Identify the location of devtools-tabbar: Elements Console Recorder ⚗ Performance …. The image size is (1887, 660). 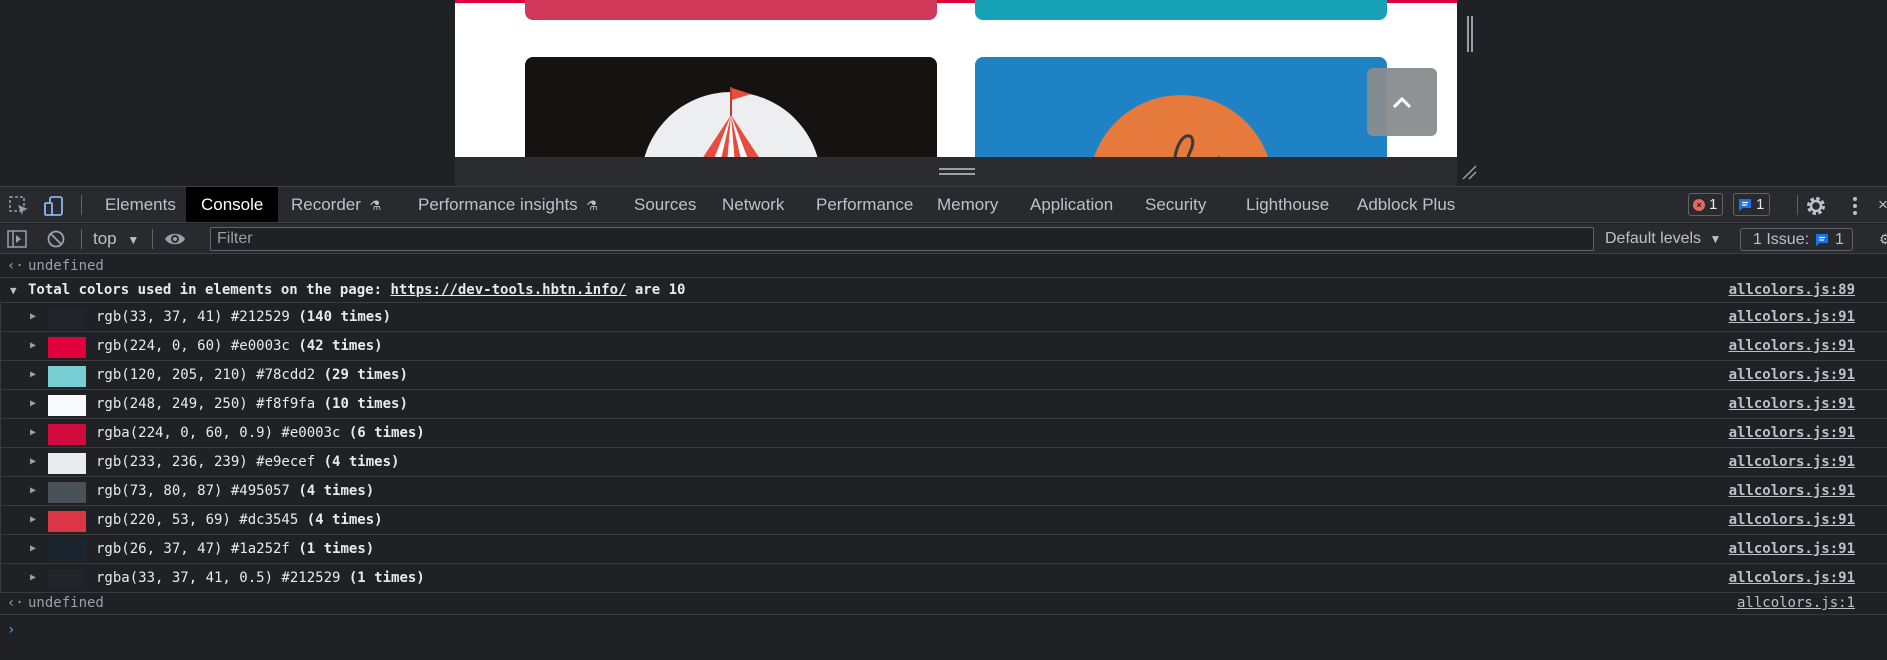
(943, 205).